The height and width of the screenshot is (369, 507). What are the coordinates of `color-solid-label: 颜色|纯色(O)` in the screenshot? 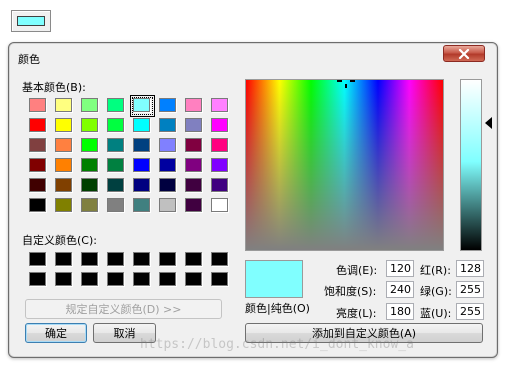 It's located at (277, 308).